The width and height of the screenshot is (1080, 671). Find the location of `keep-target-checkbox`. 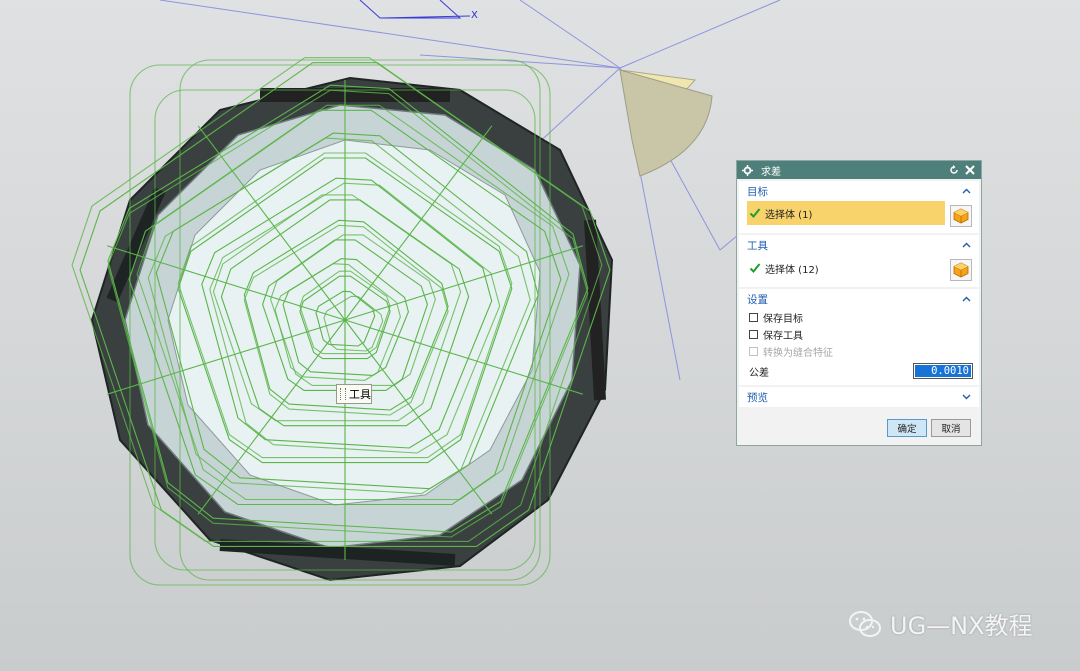

keep-target-checkbox is located at coordinates (753, 317).